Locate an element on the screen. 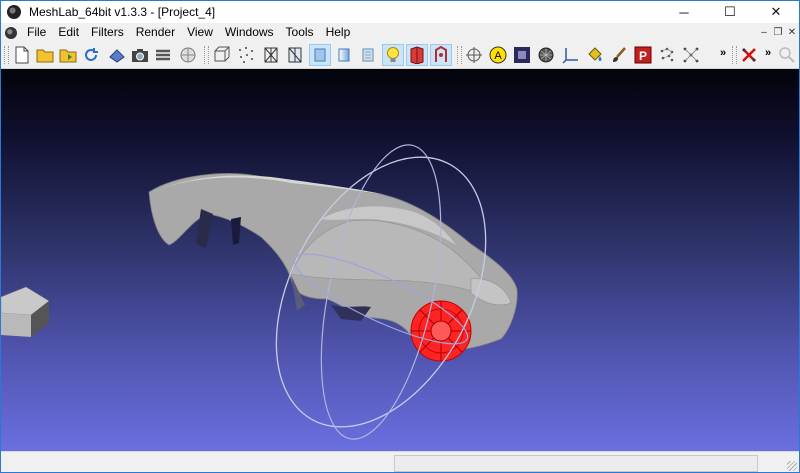  fancy-lighting-icon is located at coordinates (441, 55).